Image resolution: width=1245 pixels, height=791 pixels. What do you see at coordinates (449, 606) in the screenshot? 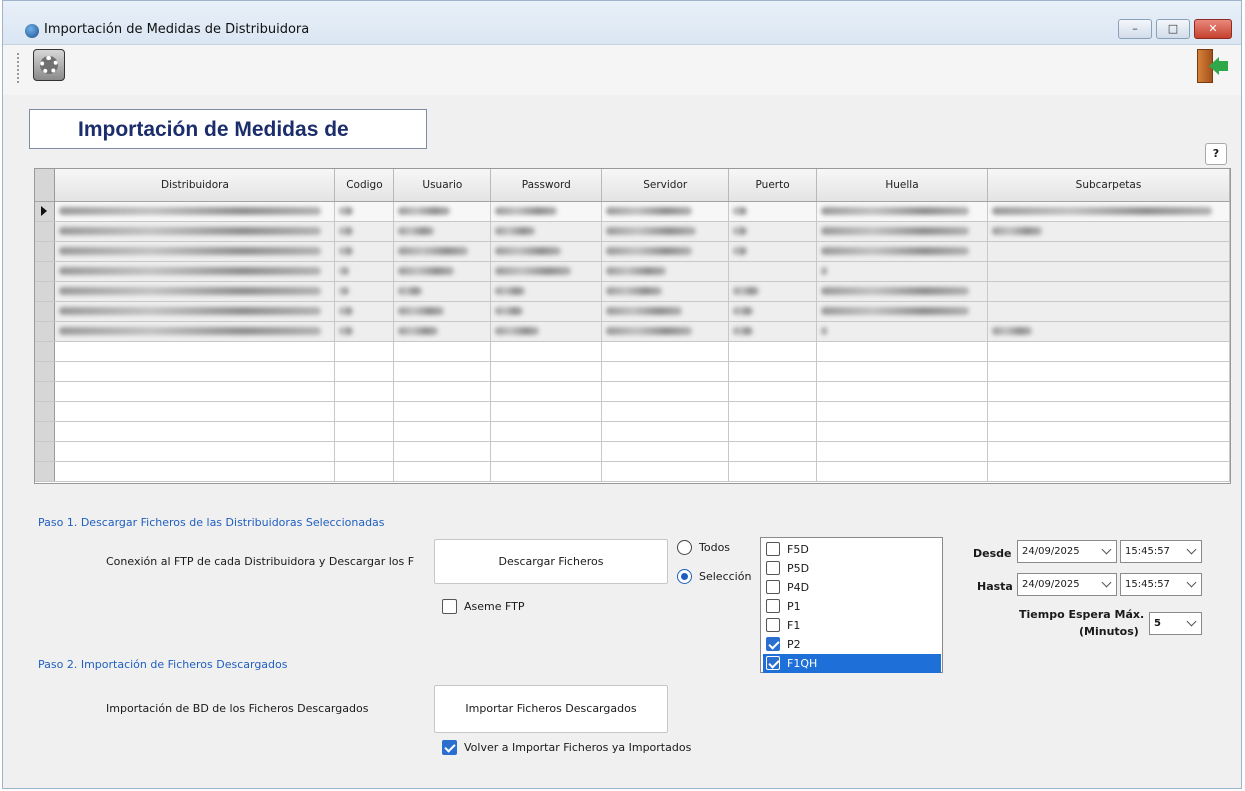
I see `aseme-ftp-checkbox` at bounding box center [449, 606].